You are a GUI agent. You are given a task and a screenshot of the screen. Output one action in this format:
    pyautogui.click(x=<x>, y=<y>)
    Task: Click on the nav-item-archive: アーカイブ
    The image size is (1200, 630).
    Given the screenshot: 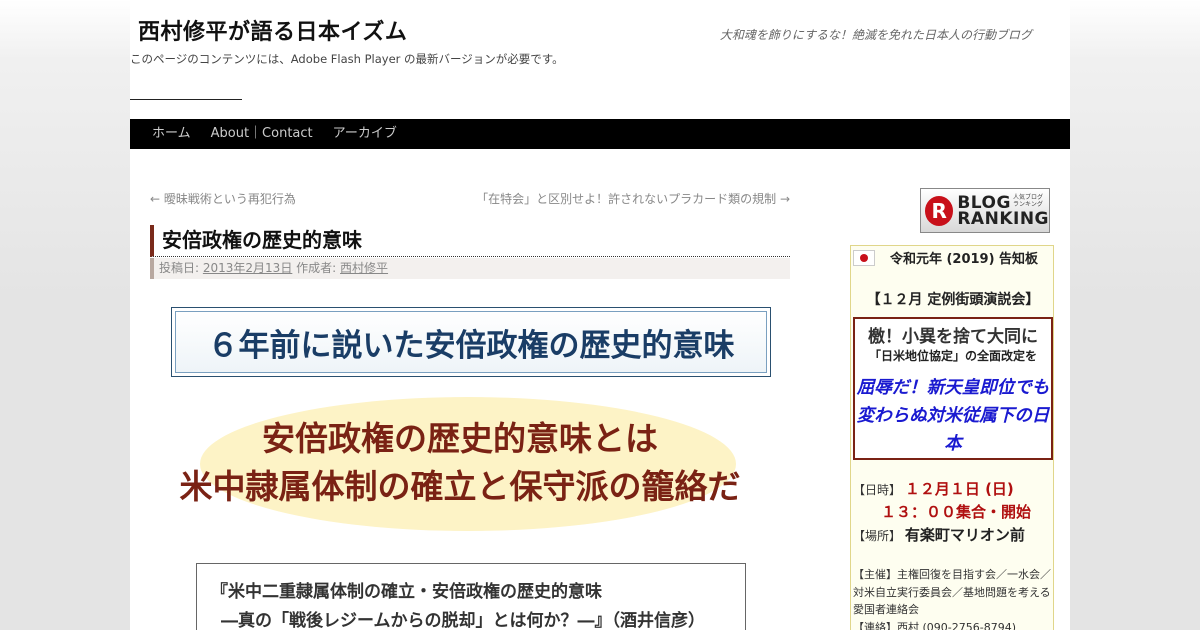 What is the action you would take?
    pyautogui.click(x=365, y=134)
    